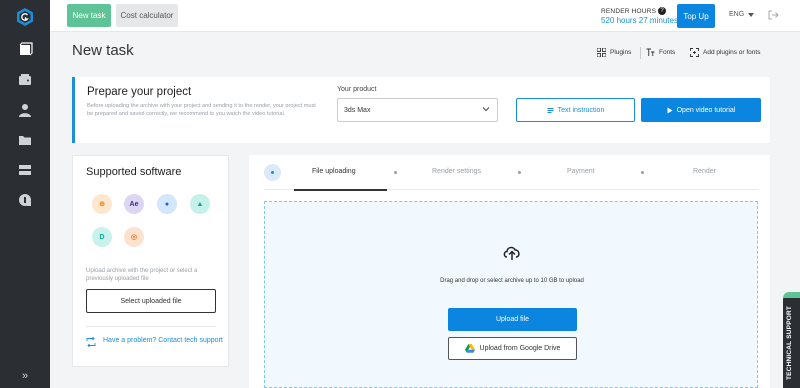  What do you see at coordinates (662, 11) in the screenshot?
I see `help-icon: ?` at bounding box center [662, 11].